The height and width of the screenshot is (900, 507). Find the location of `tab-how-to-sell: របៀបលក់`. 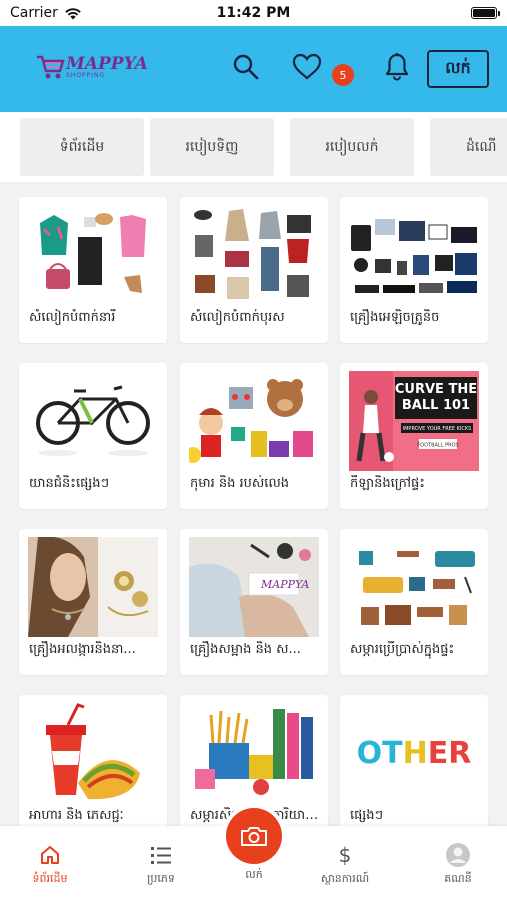

tab-how-to-sell: របៀបលក់ is located at coordinates (352, 147).